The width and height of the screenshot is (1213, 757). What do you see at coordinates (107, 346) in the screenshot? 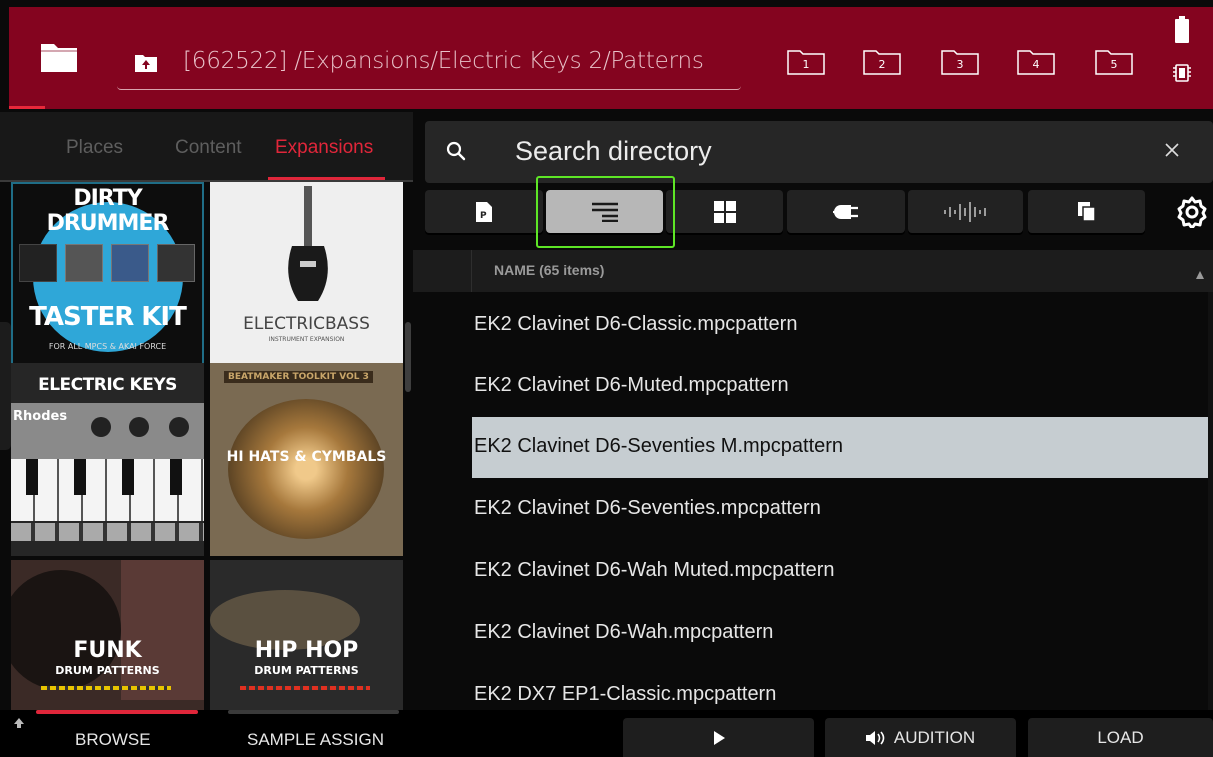
I see `tile-caption: FOR ALL MPCS & AKAI FORCE` at bounding box center [107, 346].